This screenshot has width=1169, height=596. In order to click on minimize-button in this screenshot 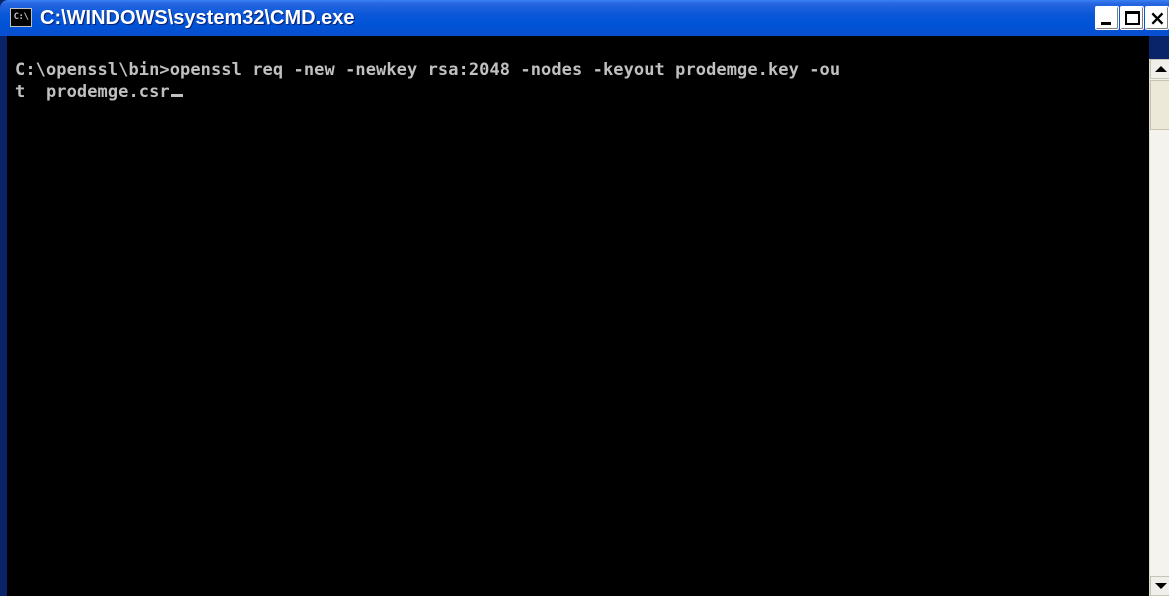, I will do `click(1107, 18)`.